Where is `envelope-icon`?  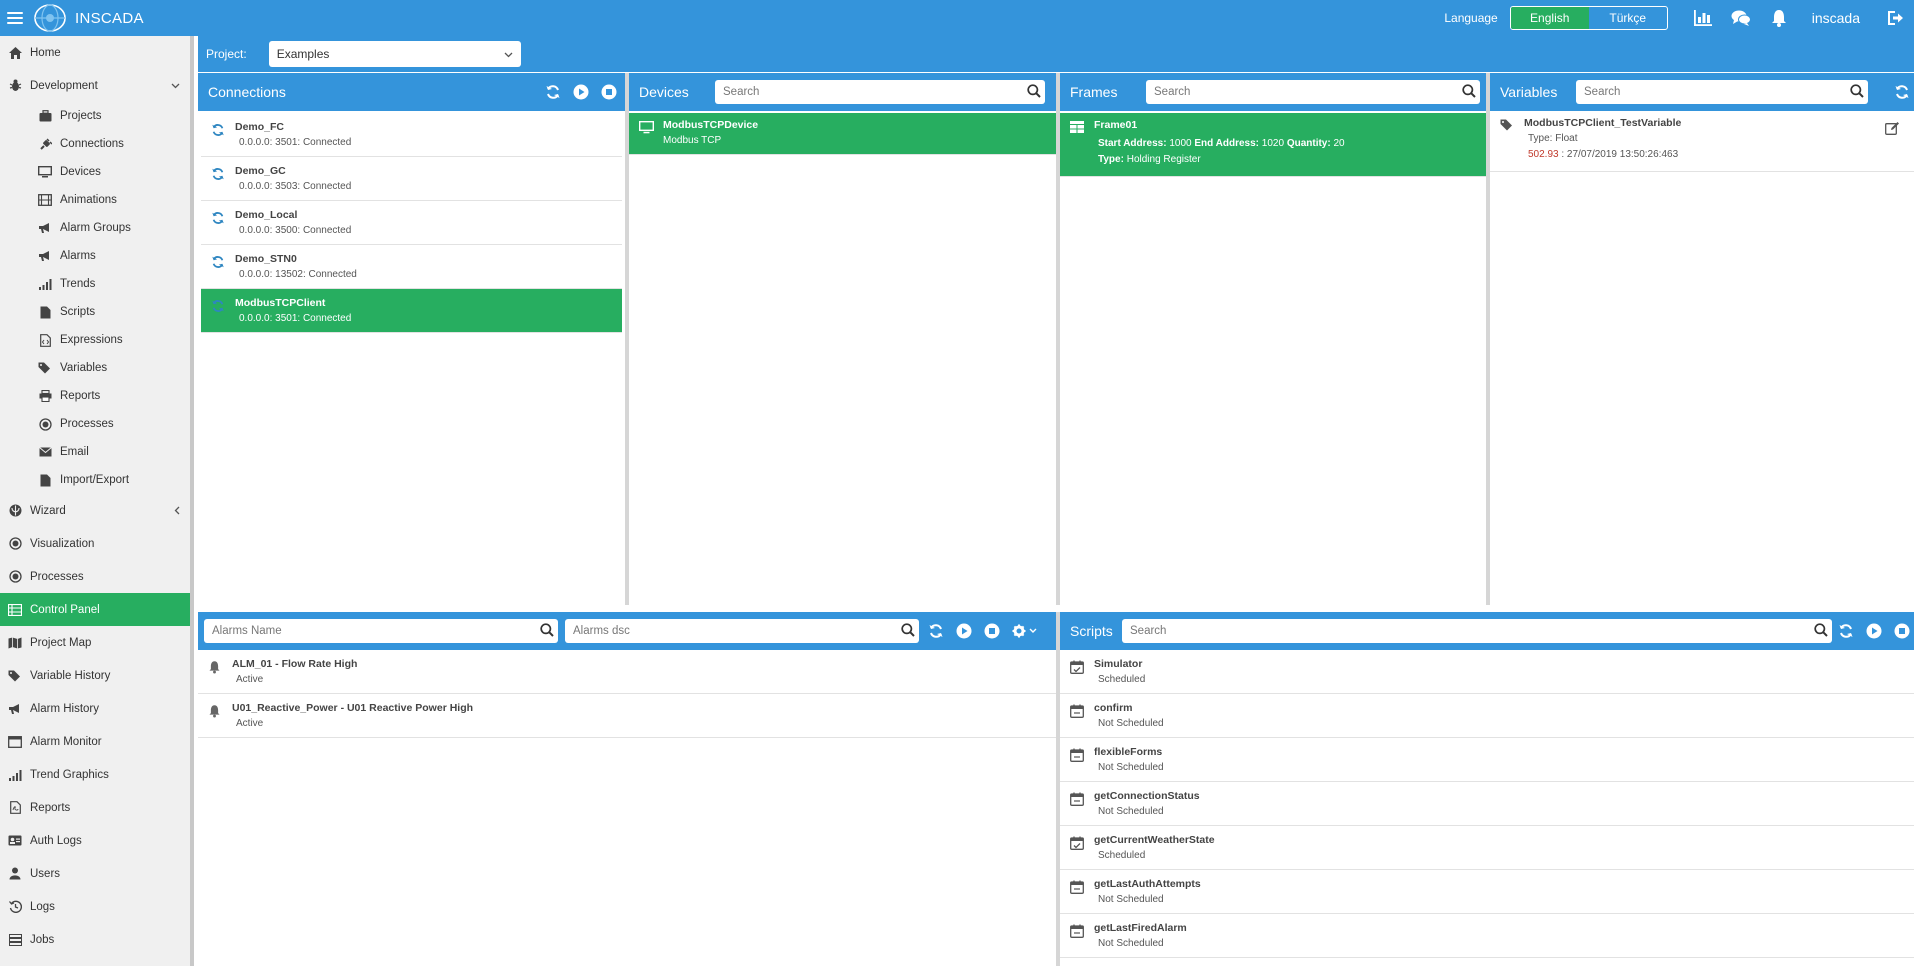
envelope-icon is located at coordinates (45, 452).